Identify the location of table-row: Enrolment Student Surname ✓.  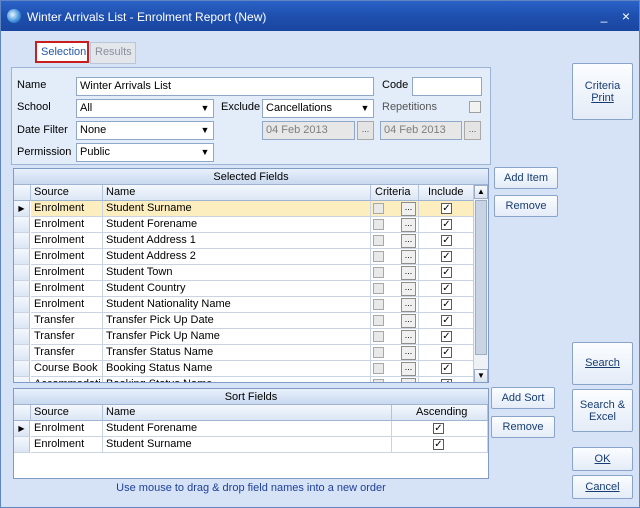
(251, 445).